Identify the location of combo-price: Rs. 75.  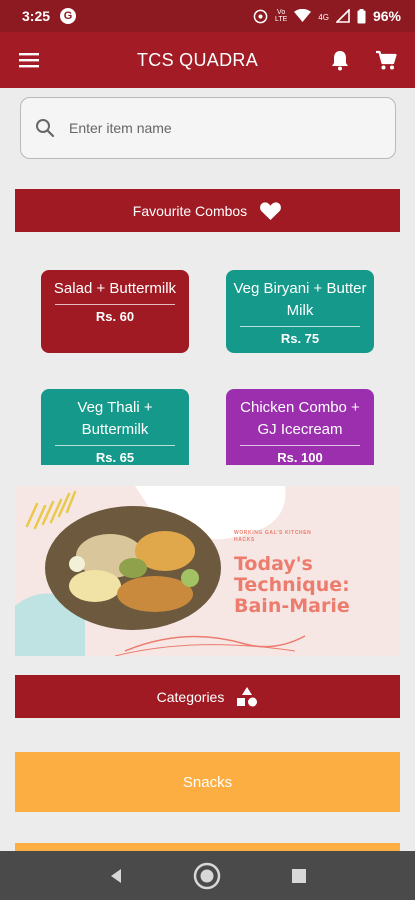
(300, 338).